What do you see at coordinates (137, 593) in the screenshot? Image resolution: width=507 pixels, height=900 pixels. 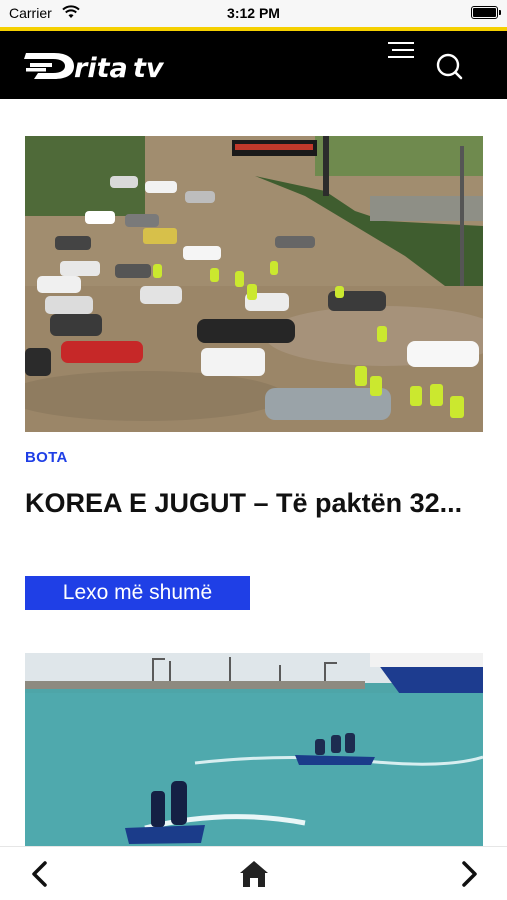 I see `read-more-button: Lexo më shumë` at bounding box center [137, 593].